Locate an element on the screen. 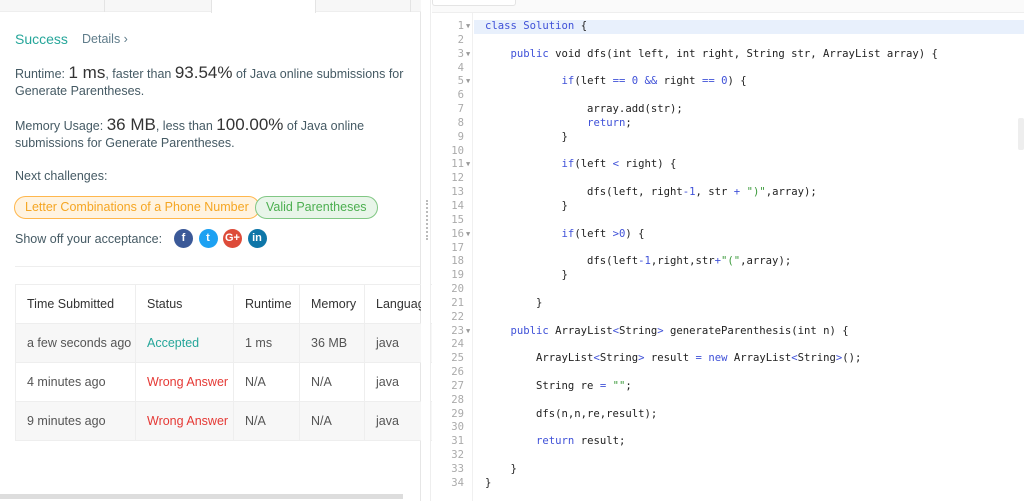 This screenshot has height=501, width=1024. code-line: 12 is located at coordinates (728, 179).